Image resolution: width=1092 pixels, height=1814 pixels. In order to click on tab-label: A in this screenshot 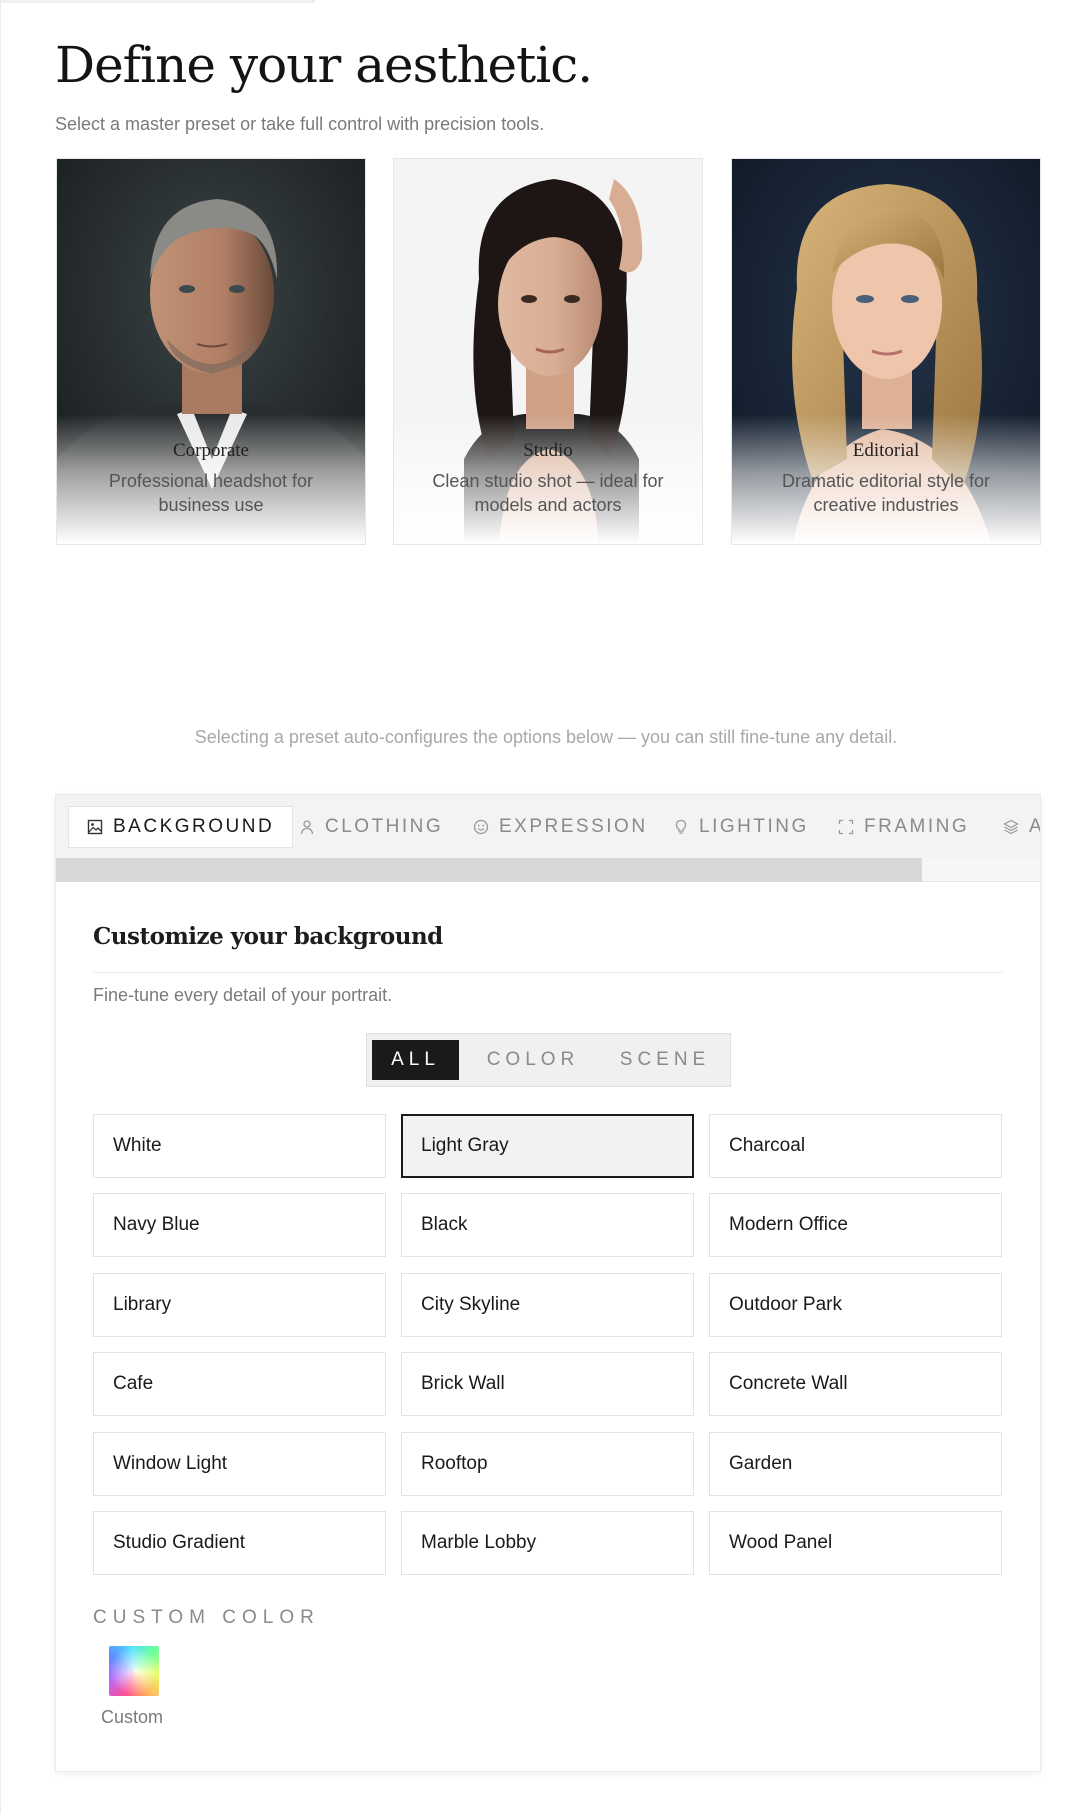, I will do `click(1034, 826)`.